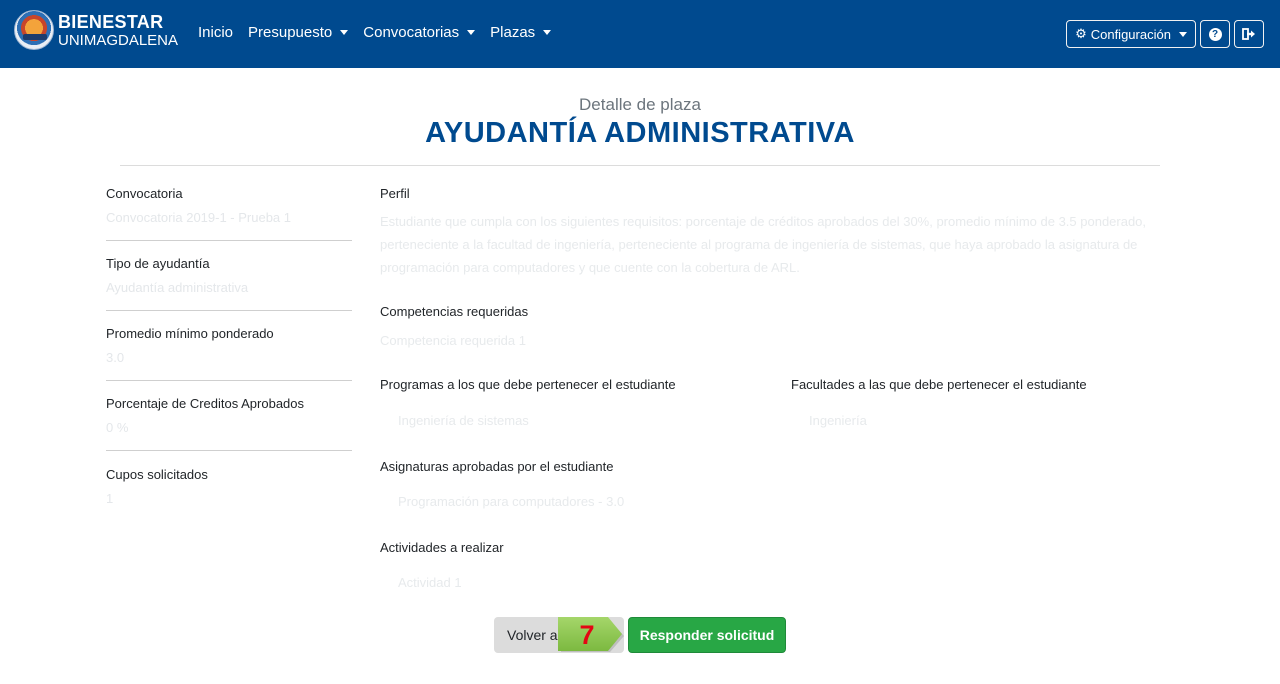 Image resolution: width=1280 pixels, height=684 pixels. Describe the element at coordinates (1081, 33) in the screenshot. I see `gear-icon: ⚙` at that location.